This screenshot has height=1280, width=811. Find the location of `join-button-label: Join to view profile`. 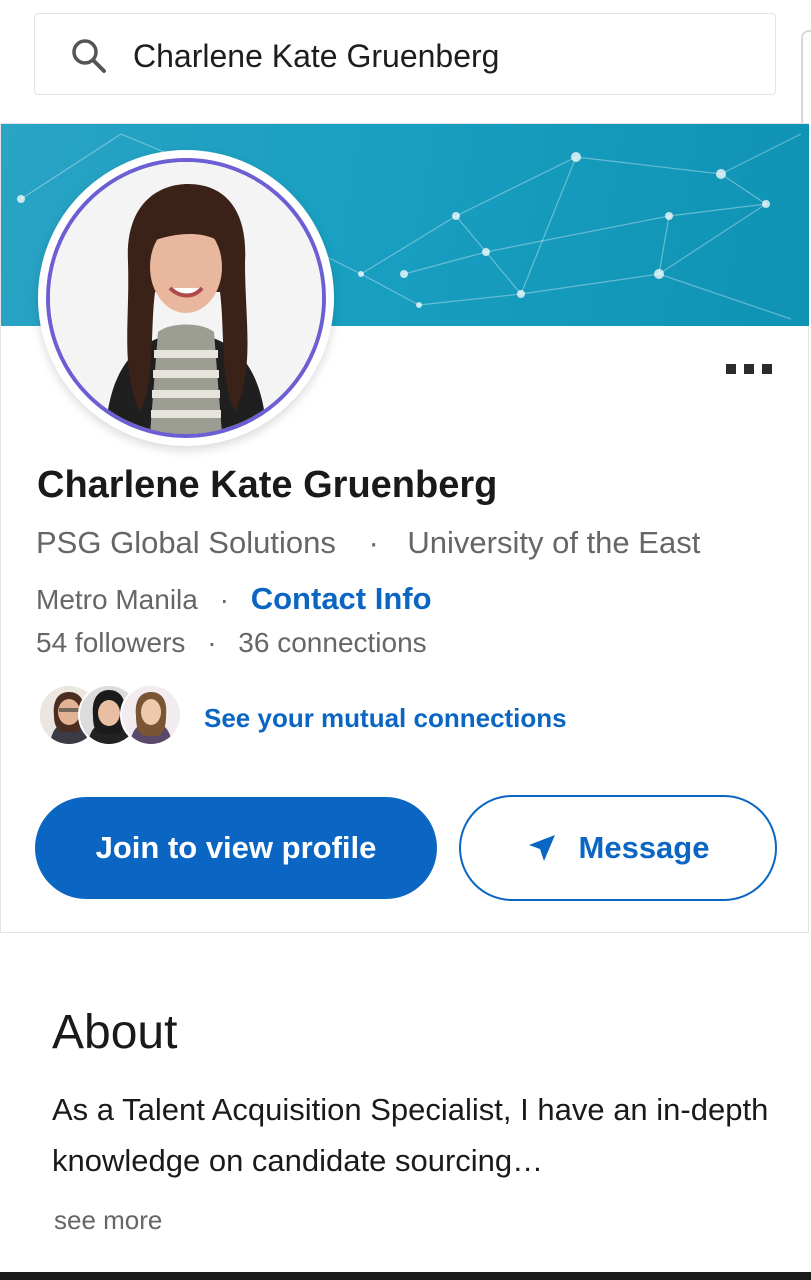

join-button-label: Join to view profile is located at coordinates (236, 847).